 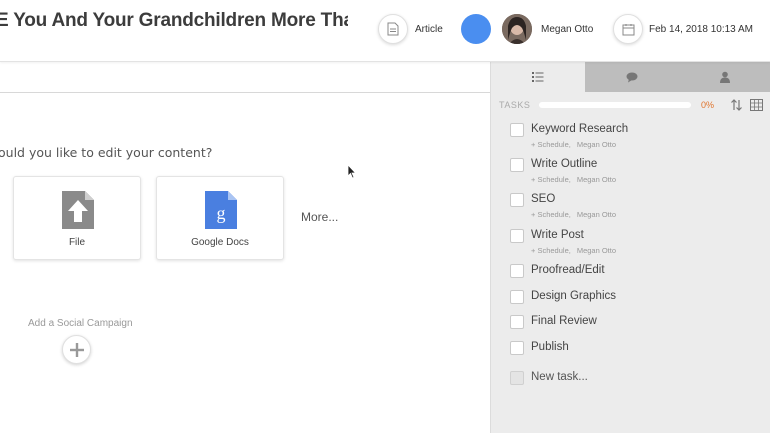 I want to click on avatar, so click(x=517, y=29).